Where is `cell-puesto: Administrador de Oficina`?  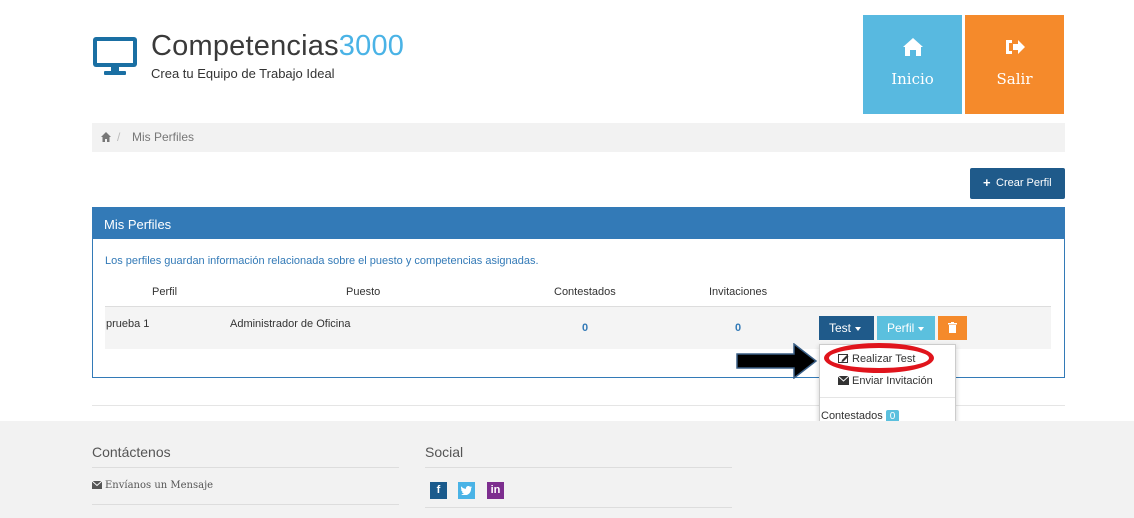
cell-puesto: Administrador de Oficina is located at coordinates (290, 324).